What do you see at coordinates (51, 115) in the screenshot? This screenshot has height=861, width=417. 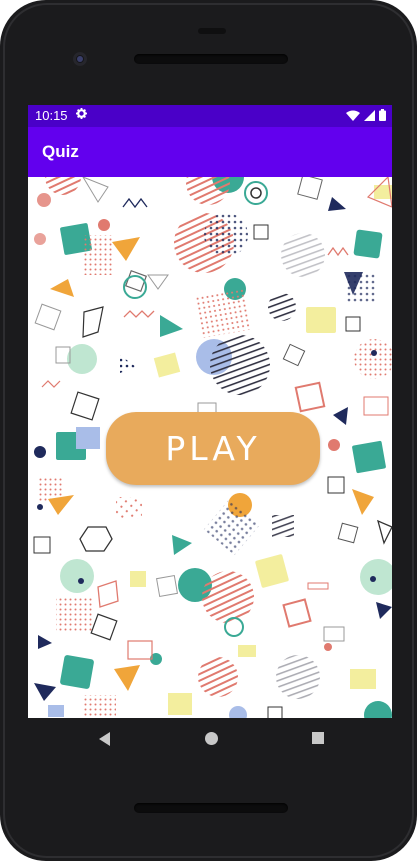 I see `status-time: 10:15` at bounding box center [51, 115].